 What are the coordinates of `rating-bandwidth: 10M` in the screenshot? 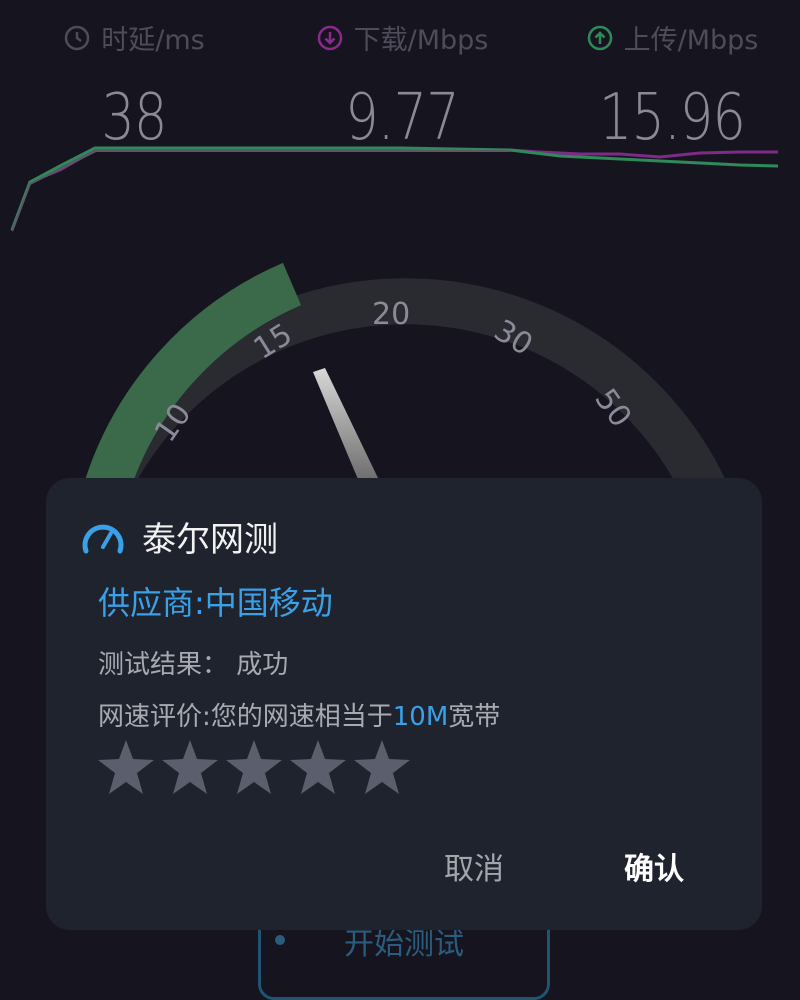 It's located at (420, 717).